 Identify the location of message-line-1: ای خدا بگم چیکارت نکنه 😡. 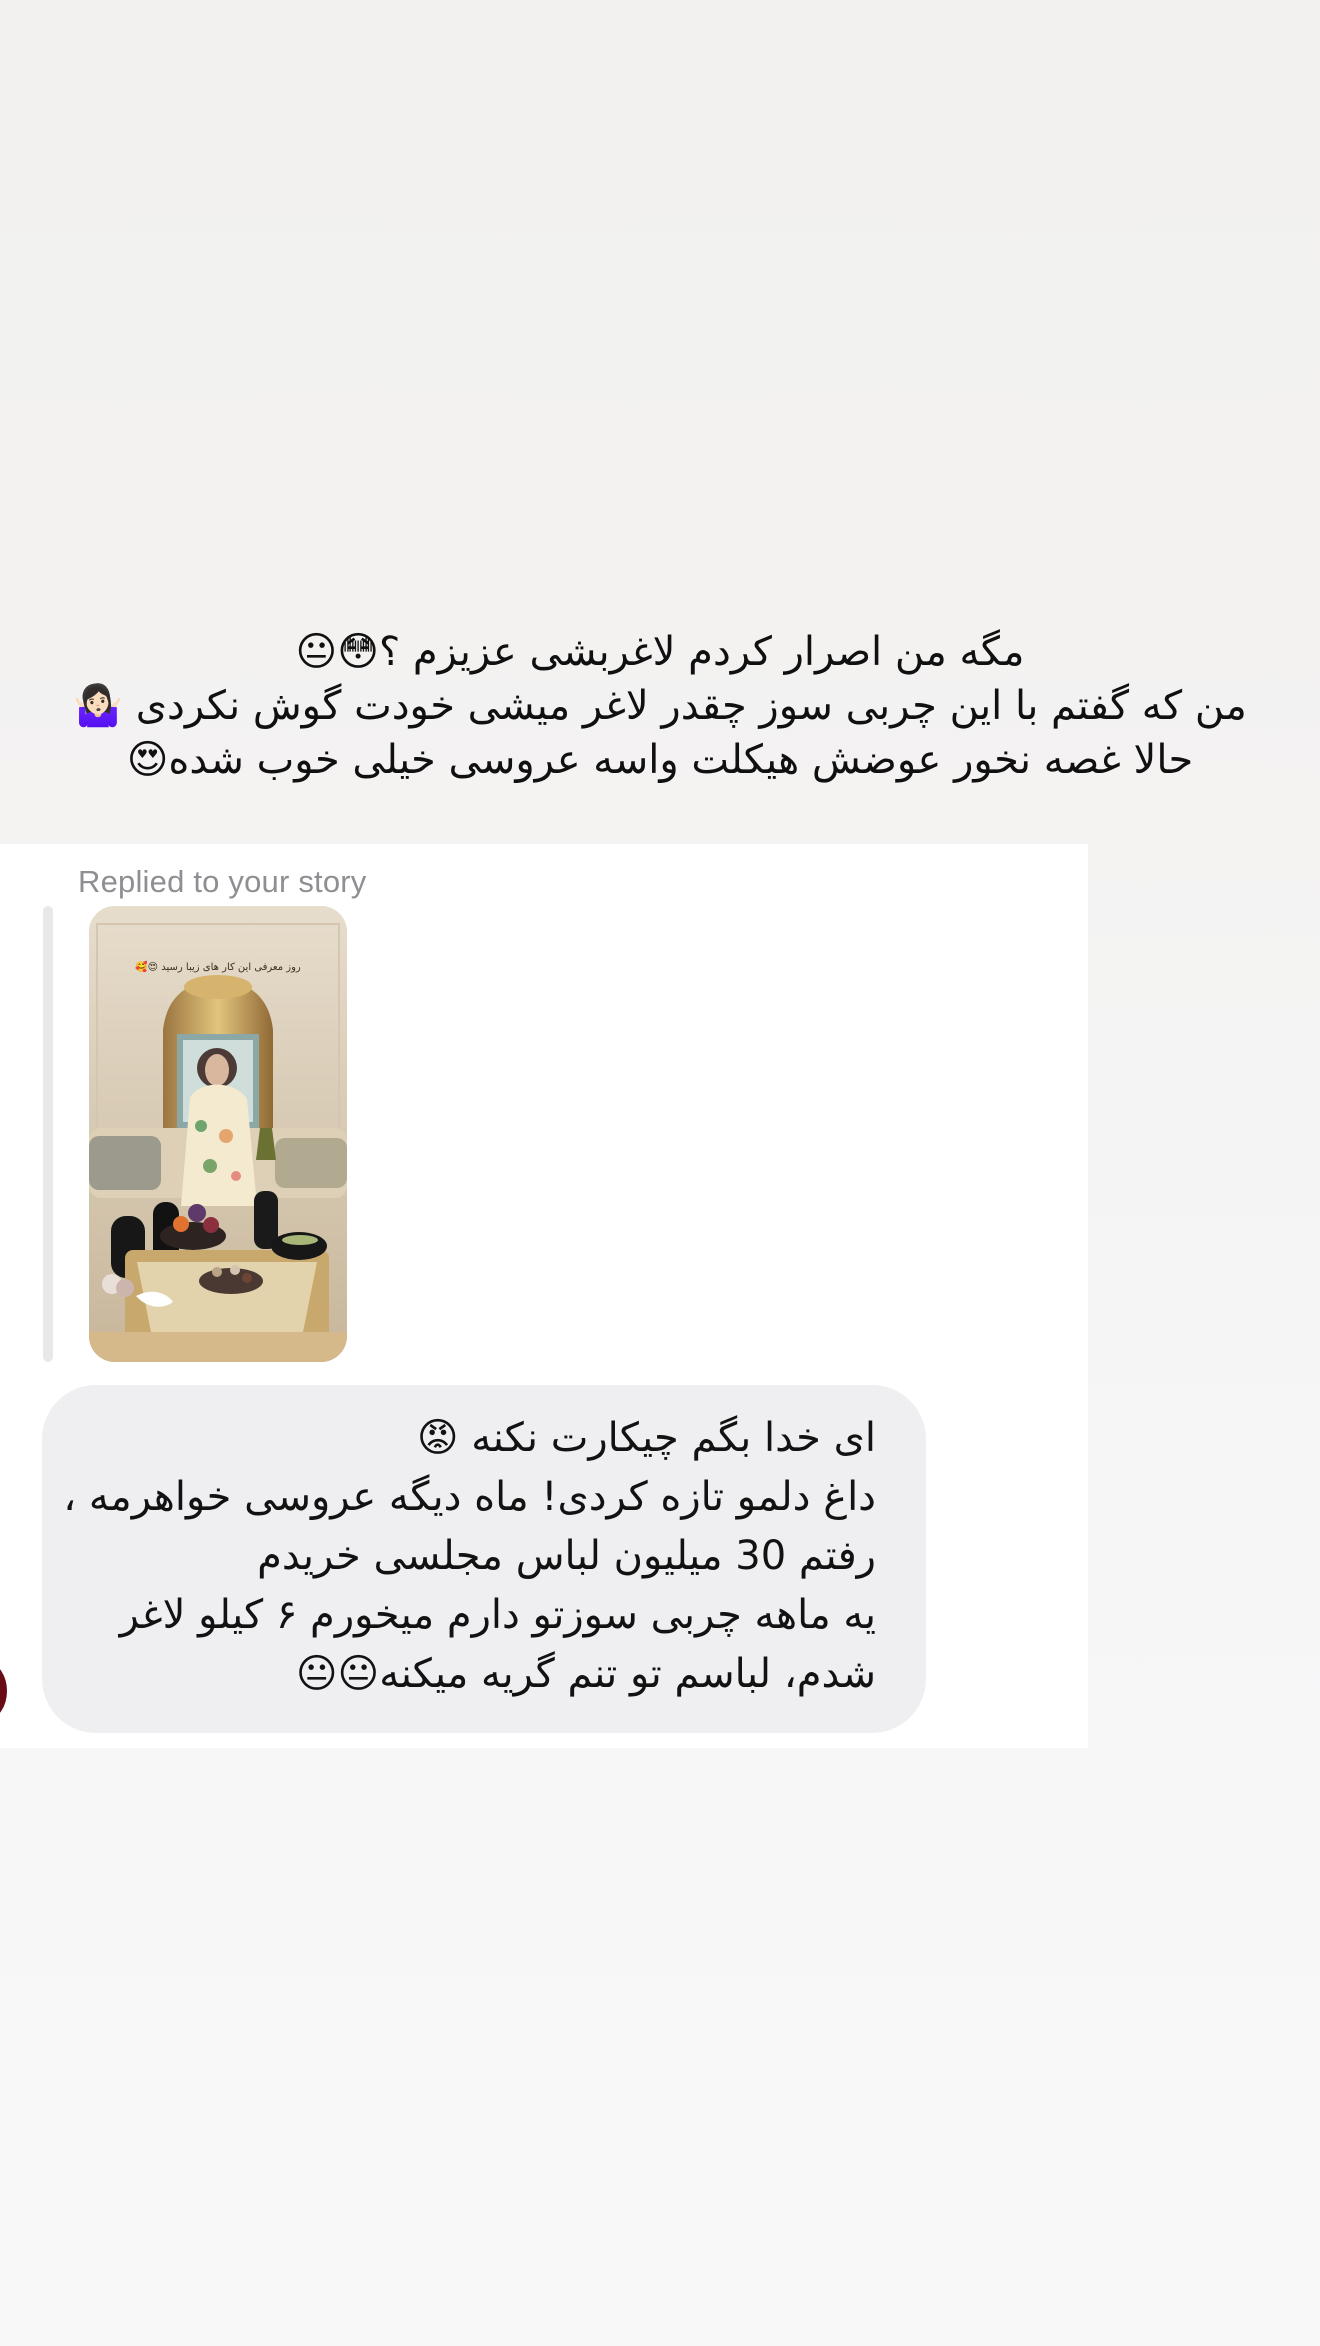
(646, 1438).